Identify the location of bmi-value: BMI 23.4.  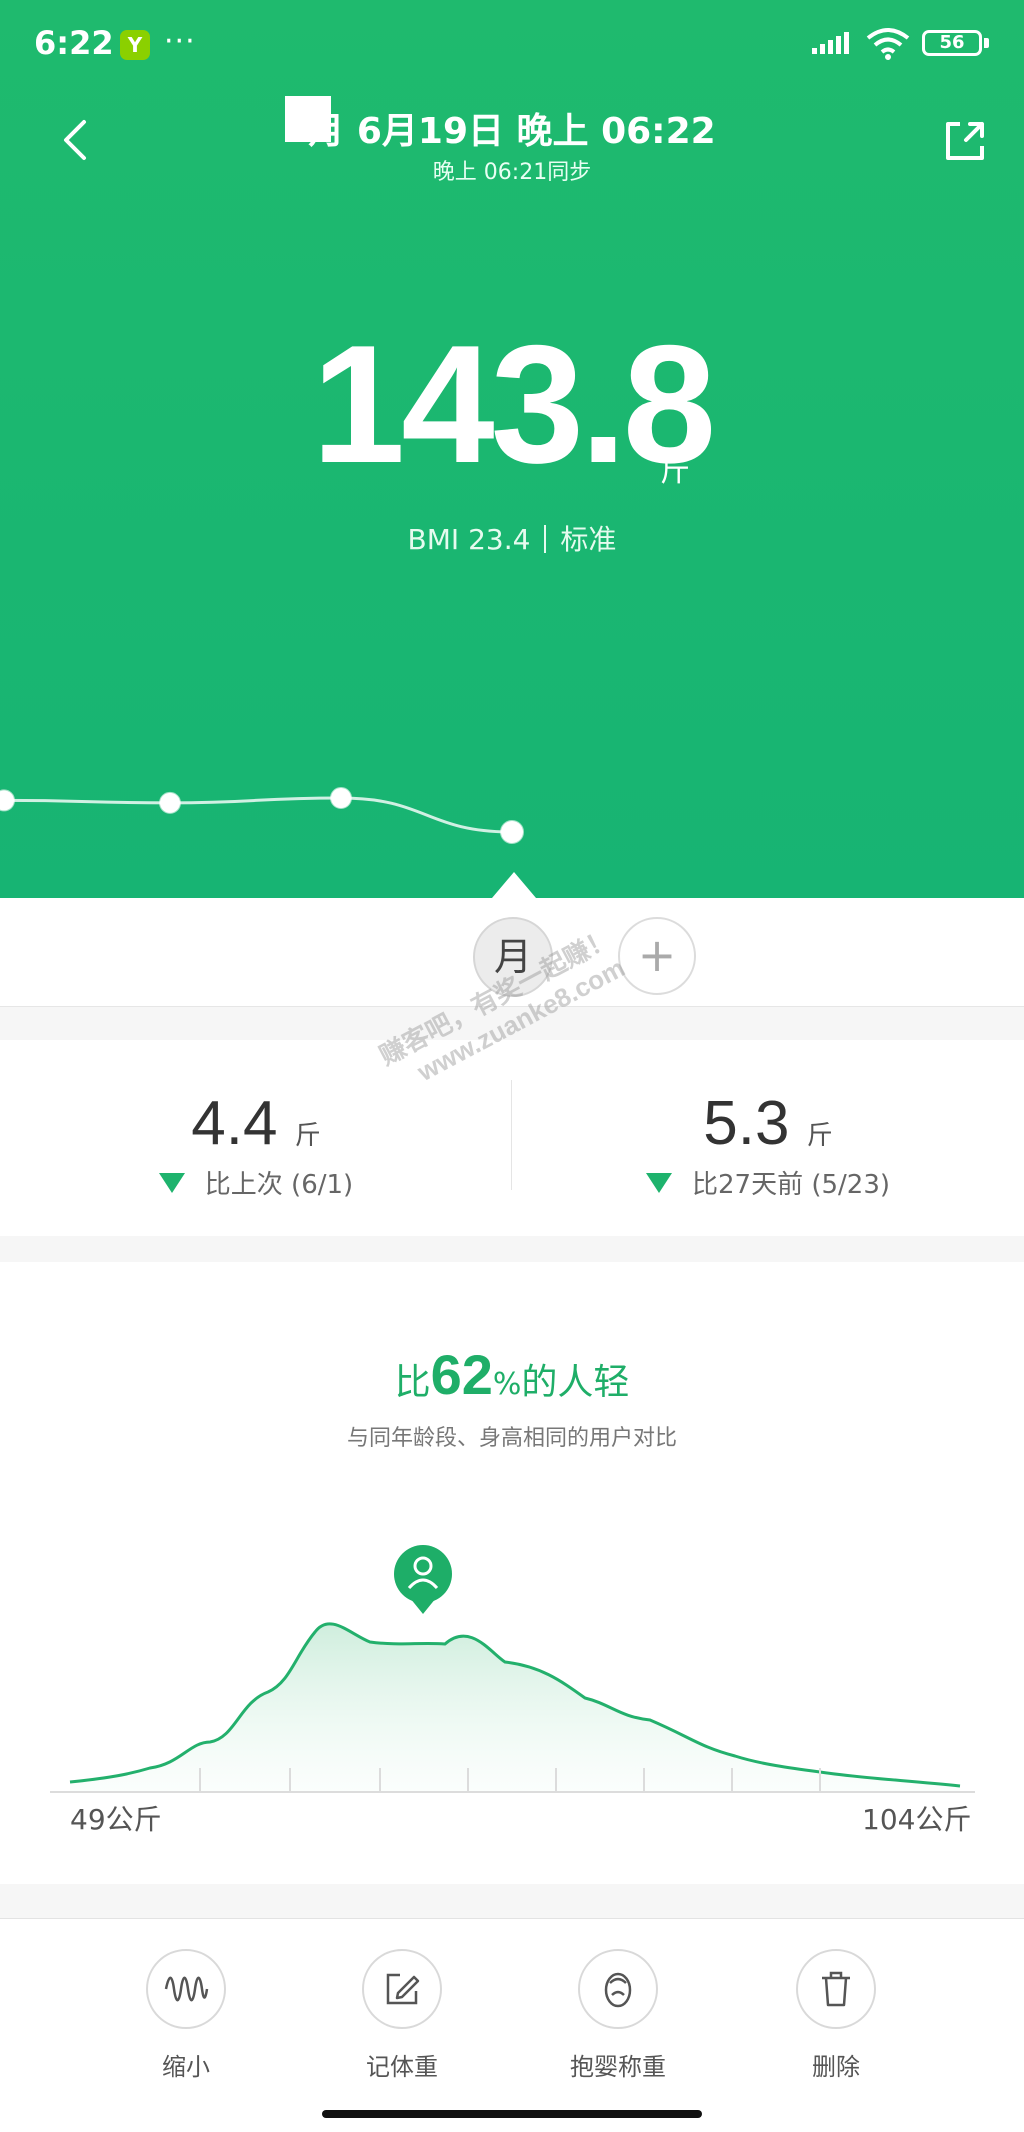
(469, 539).